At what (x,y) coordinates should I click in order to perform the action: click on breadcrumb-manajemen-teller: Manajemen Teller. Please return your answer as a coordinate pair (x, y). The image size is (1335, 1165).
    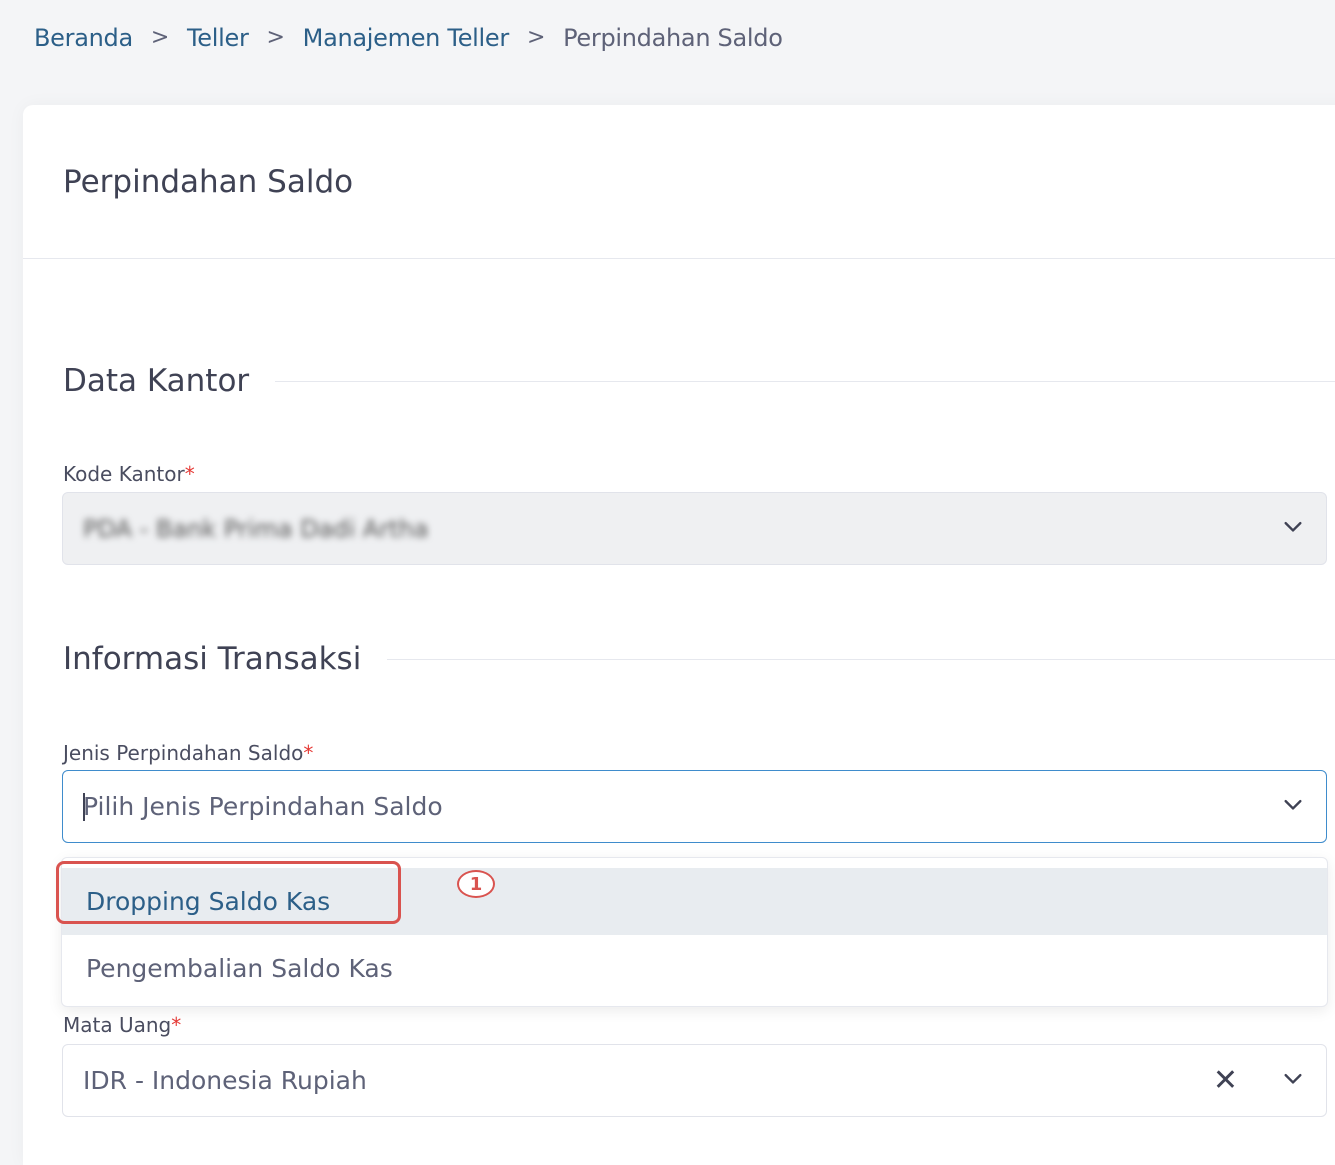
    Looking at the image, I should click on (406, 38).